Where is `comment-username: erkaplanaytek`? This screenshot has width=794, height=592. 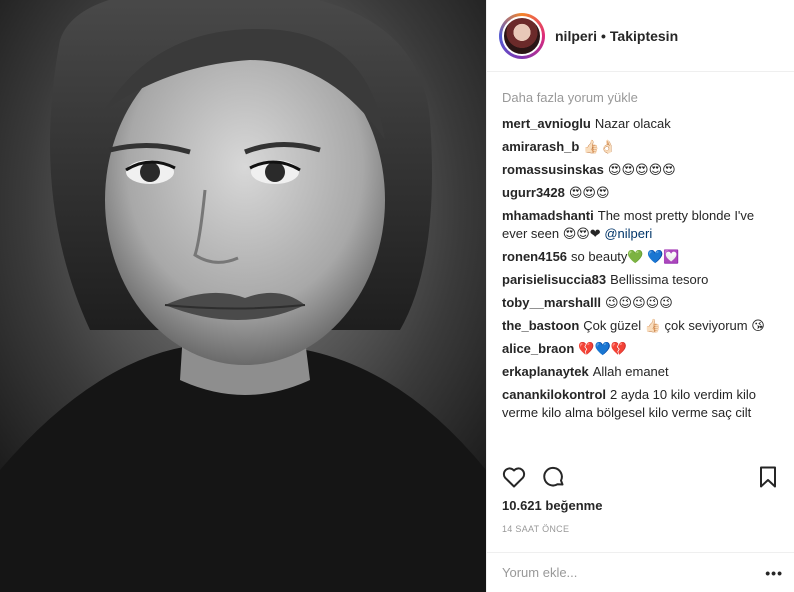 comment-username: erkaplanaytek is located at coordinates (545, 371).